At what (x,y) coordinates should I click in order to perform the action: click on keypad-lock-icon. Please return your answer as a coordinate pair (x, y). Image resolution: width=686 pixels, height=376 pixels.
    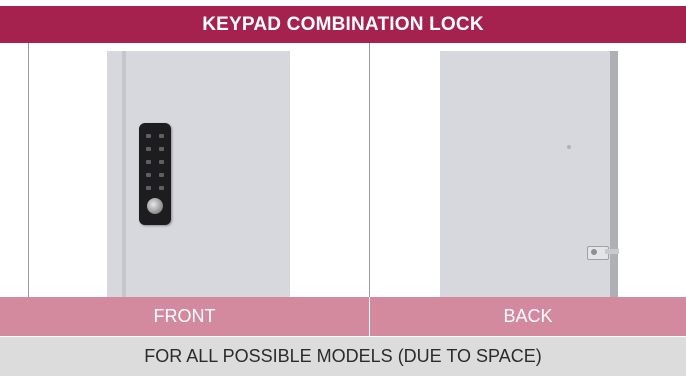
    Looking at the image, I should click on (155, 174).